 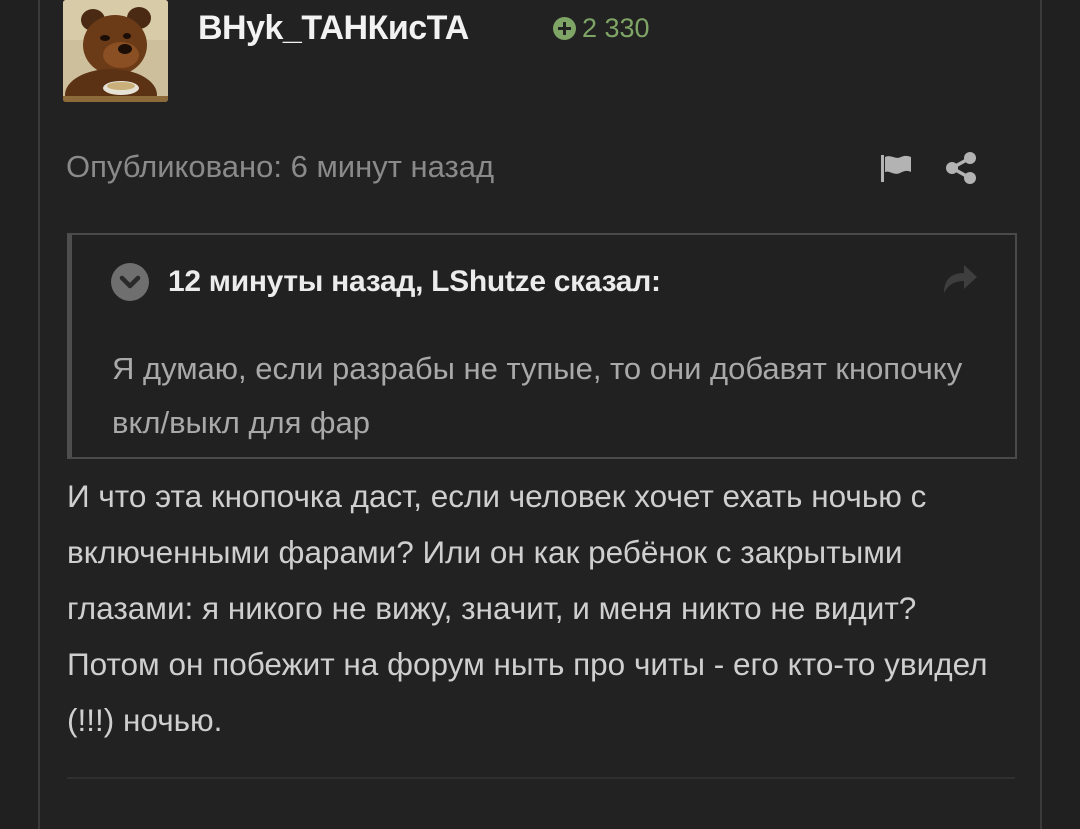 I want to click on reputation-badge: 2 330, so click(x=601, y=28).